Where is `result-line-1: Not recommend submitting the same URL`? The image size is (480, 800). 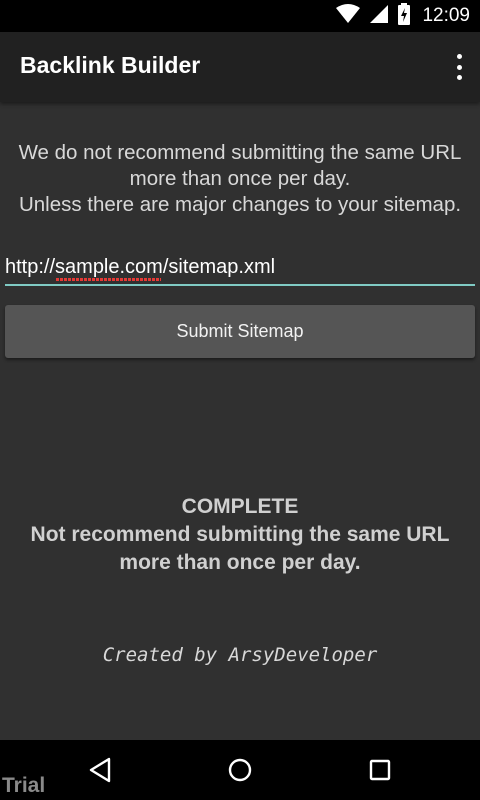
result-line-1: Not recommend submitting the same URL is located at coordinates (240, 534).